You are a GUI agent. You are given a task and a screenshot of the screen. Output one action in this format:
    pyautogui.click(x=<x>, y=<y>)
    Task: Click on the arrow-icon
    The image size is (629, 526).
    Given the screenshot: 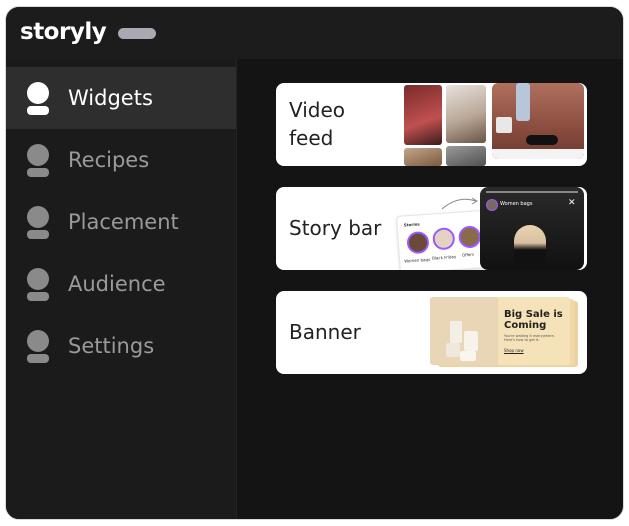 What is the action you would take?
    pyautogui.click(x=459, y=203)
    